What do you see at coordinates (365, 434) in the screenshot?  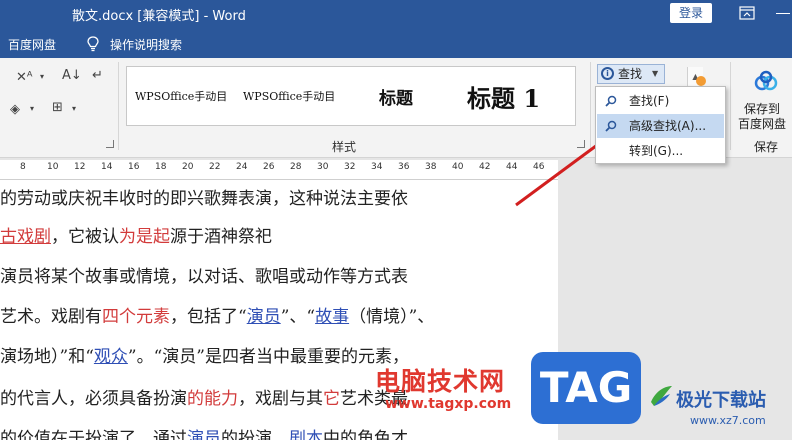 I see `doc-text: 中的角色才` at bounding box center [365, 434].